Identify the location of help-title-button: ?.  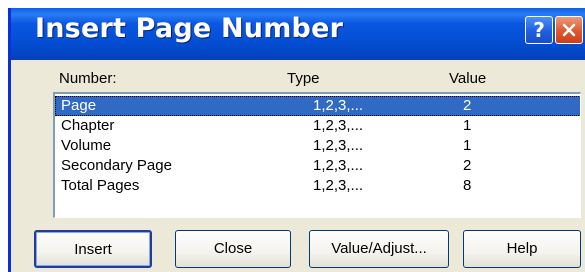
(539, 30).